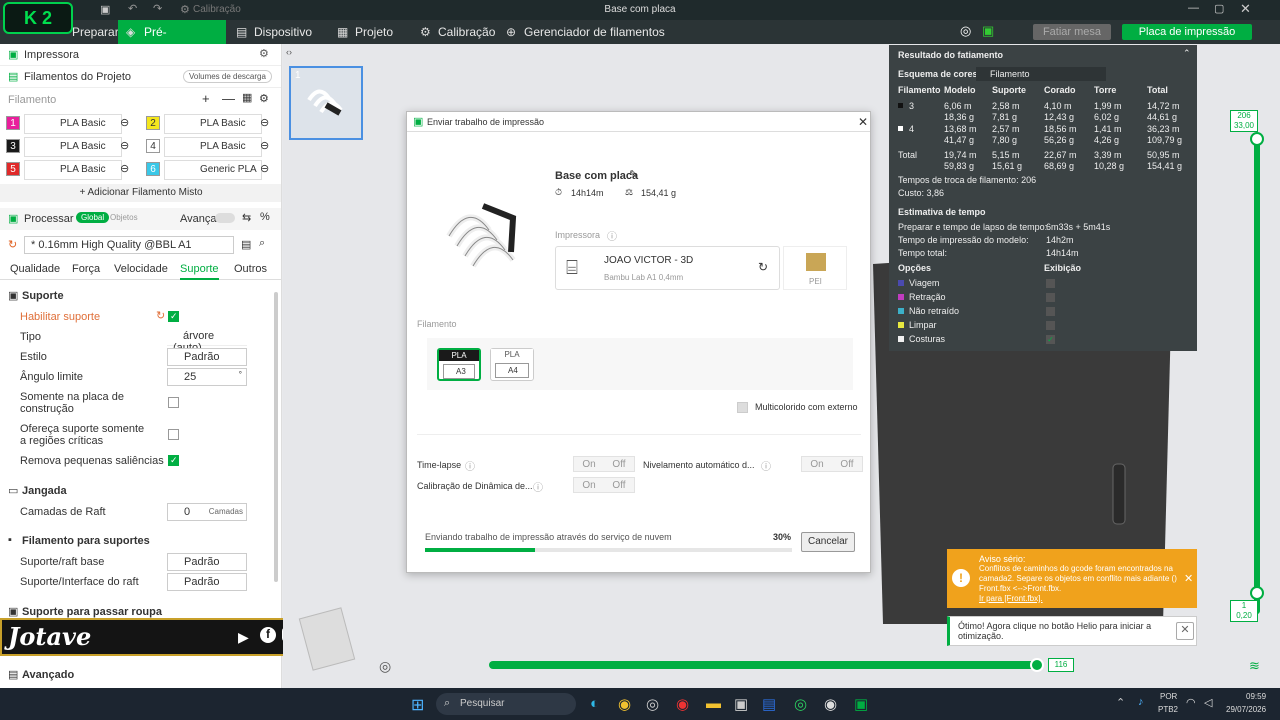  Describe the element at coordinates (1246, 709) in the screenshot. I see `clock-date: 29/07/2026` at that location.